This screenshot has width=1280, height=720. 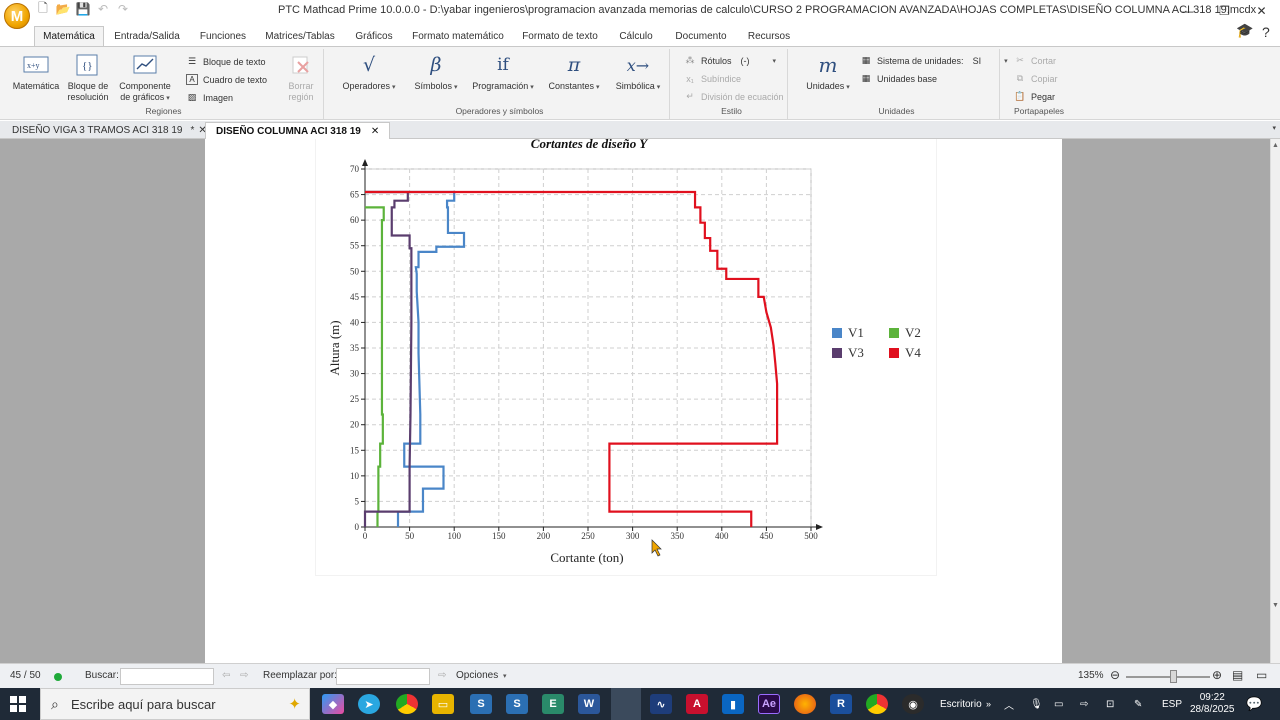 I want to click on open-folder-icon: 📂, so click(x=63, y=9).